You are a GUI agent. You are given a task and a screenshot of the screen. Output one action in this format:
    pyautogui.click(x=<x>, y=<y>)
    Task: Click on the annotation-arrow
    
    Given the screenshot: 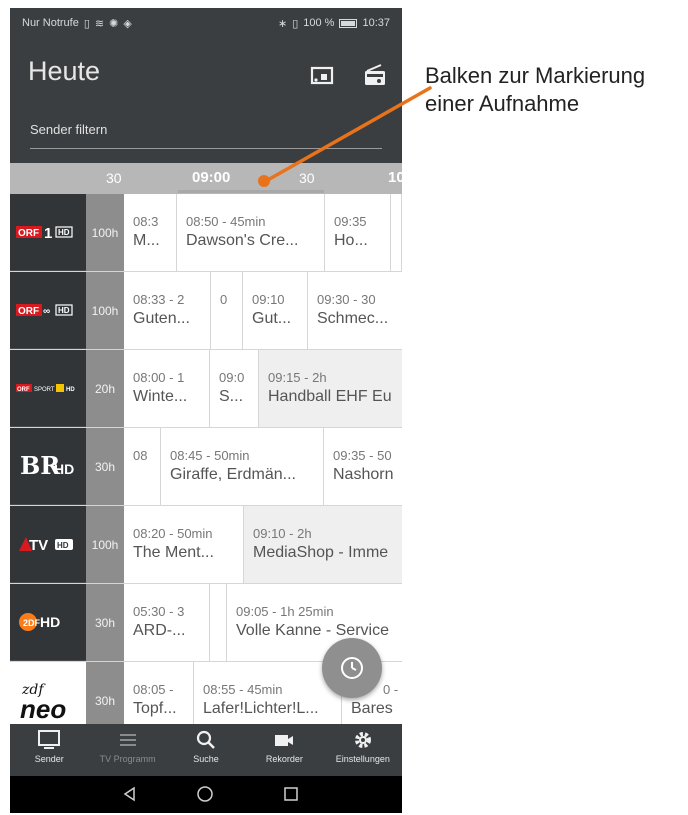 What is the action you would take?
    pyautogui.click(x=345, y=136)
    